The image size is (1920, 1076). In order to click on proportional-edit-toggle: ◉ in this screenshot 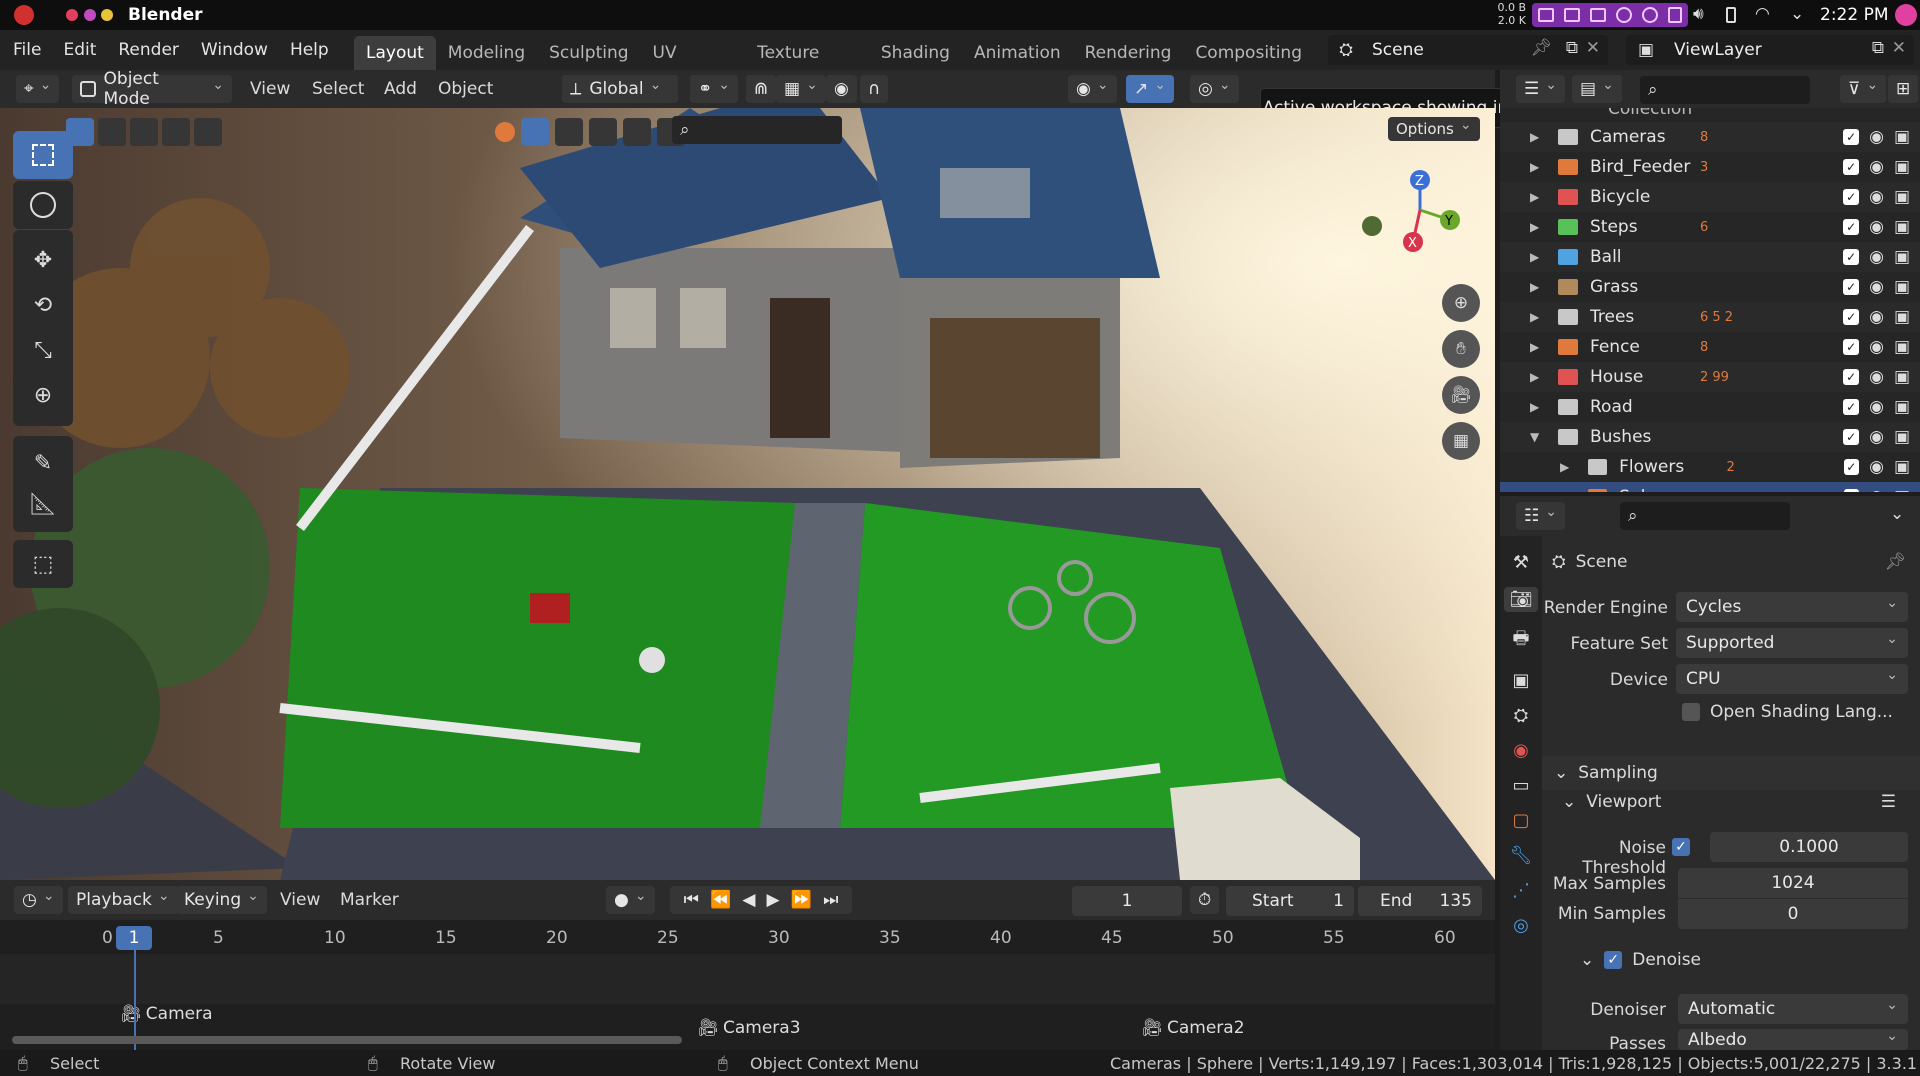, I will do `click(841, 89)`.